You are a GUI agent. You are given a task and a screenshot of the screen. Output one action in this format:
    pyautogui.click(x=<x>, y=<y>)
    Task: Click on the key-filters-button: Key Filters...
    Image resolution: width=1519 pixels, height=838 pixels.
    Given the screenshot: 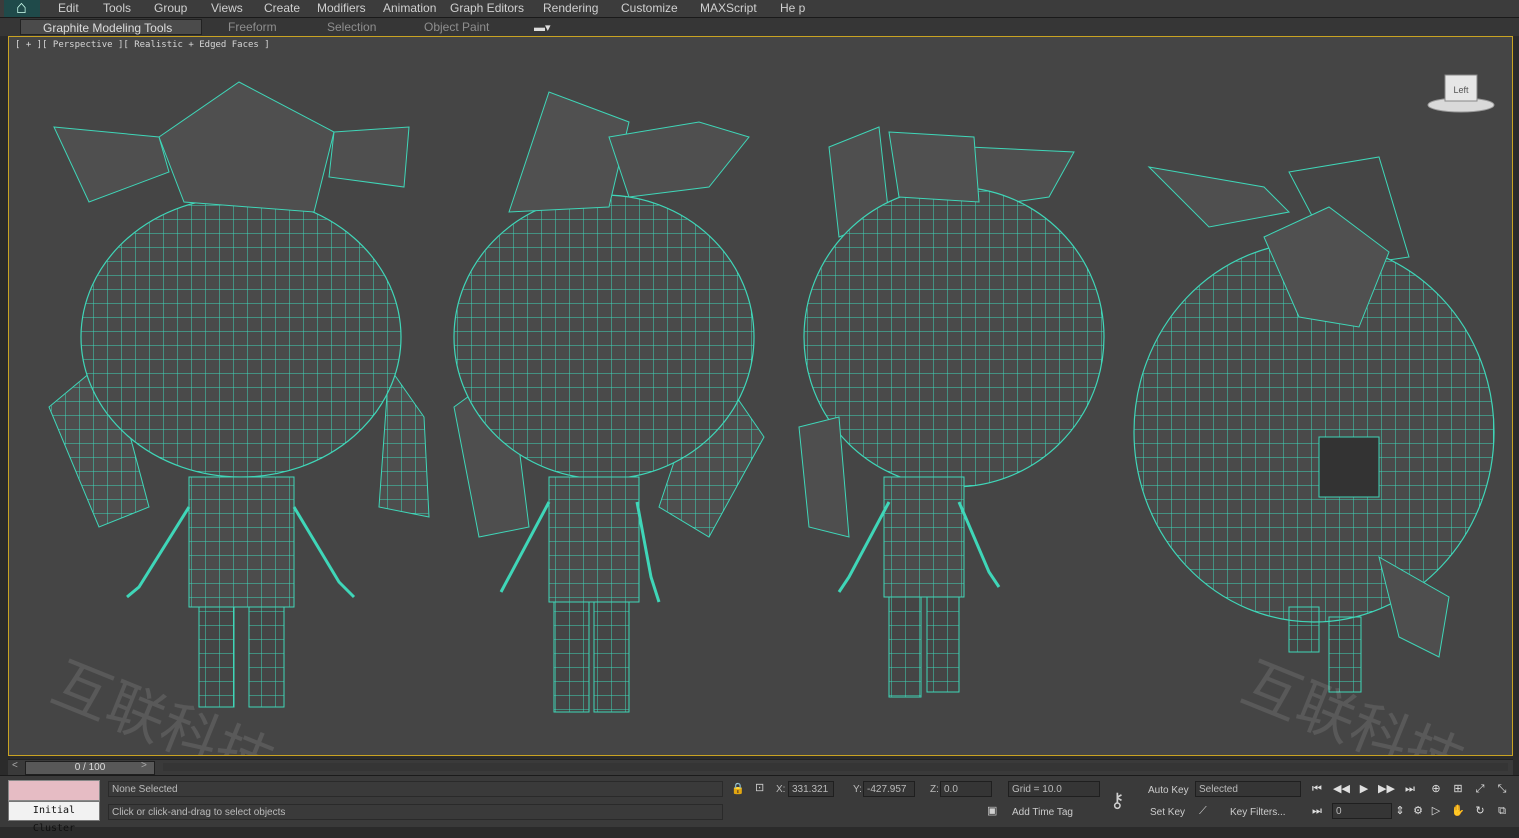 What is the action you would take?
    pyautogui.click(x=1258, y=812)
    